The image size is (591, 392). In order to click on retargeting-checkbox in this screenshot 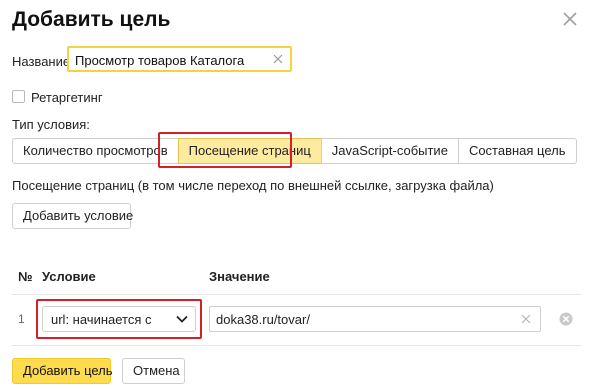, I will do `click(18, 96)`.